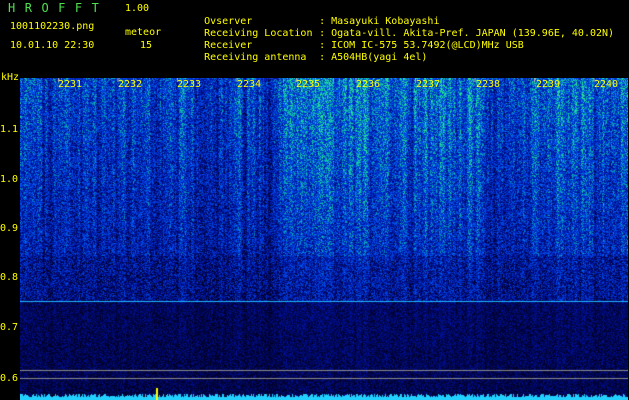  Describe the element at coordinates (189, 84) in the screenshot. I see `x-tick-label: 2233` at that location.